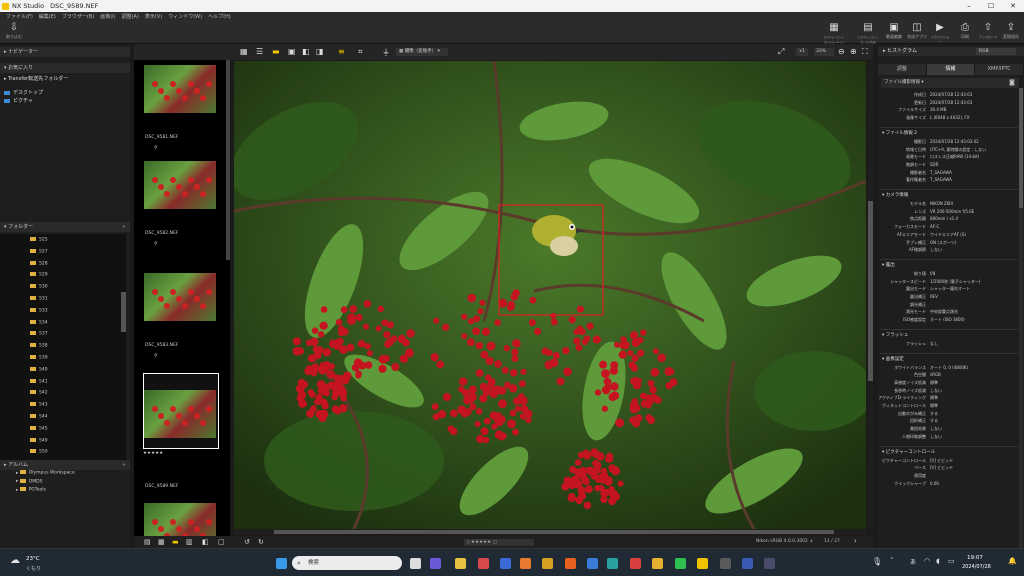  What do you see at coordinates (550, 532) in the screenshot?
I see `horizontal-scrollbar` at bounding box center [550, 532].